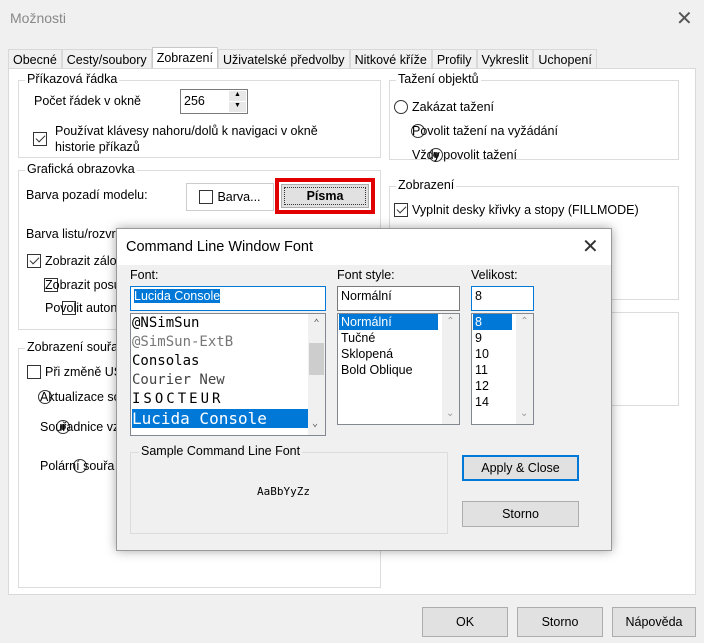  Describe the element at coordinates (520, 468) in the screenshot. I see `apply-close-button: Apply & Close` at that location.